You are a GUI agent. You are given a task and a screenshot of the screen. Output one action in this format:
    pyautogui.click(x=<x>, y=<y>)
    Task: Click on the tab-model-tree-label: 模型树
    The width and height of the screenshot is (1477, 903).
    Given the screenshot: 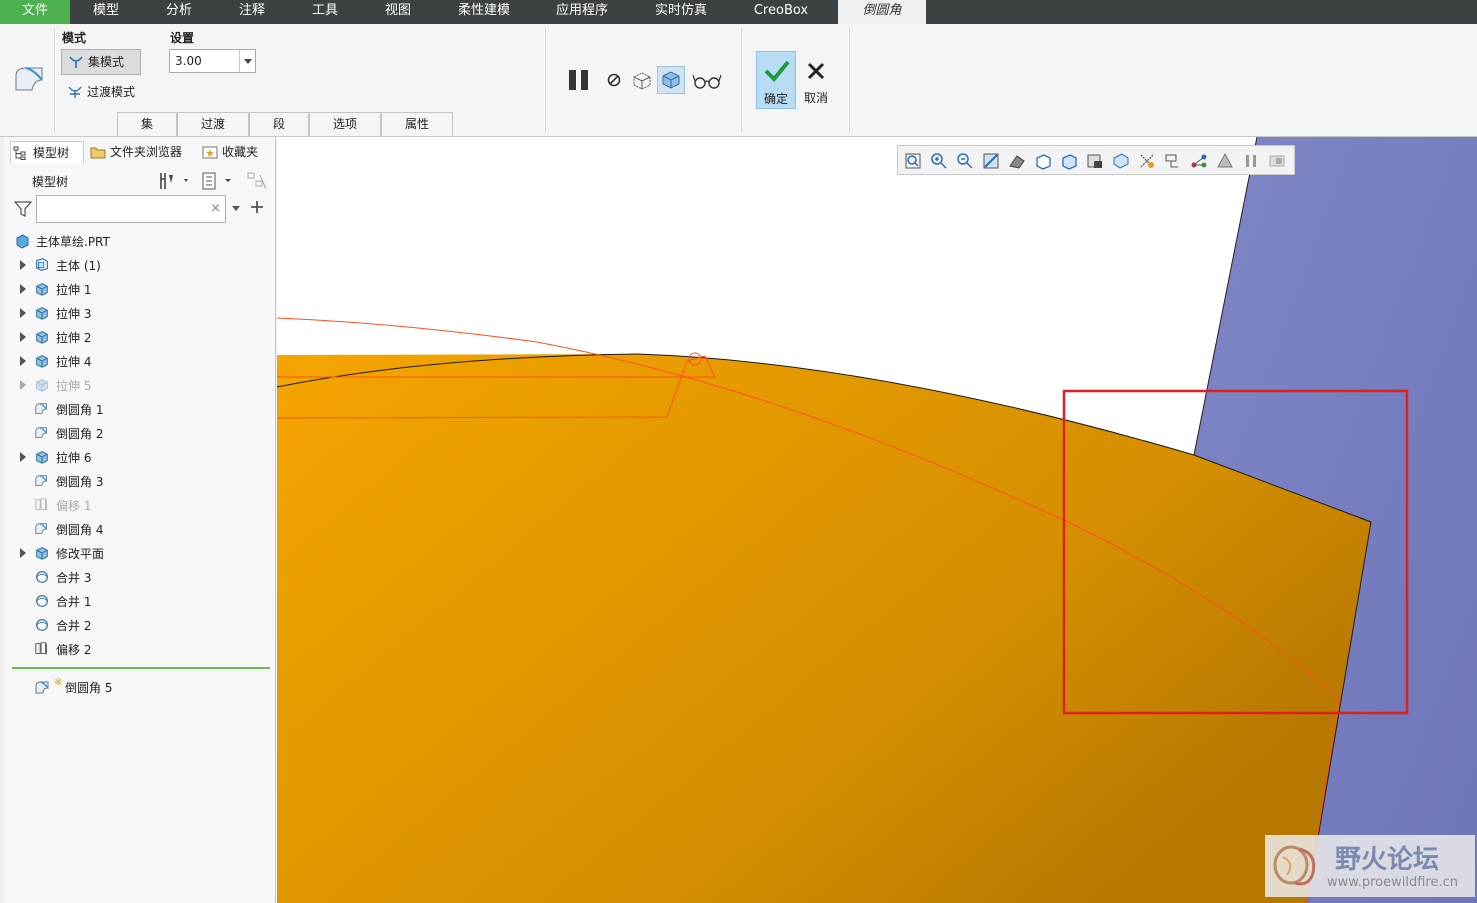 What is the action you would take?
    pyautogui.click(x=51, y=153)
    